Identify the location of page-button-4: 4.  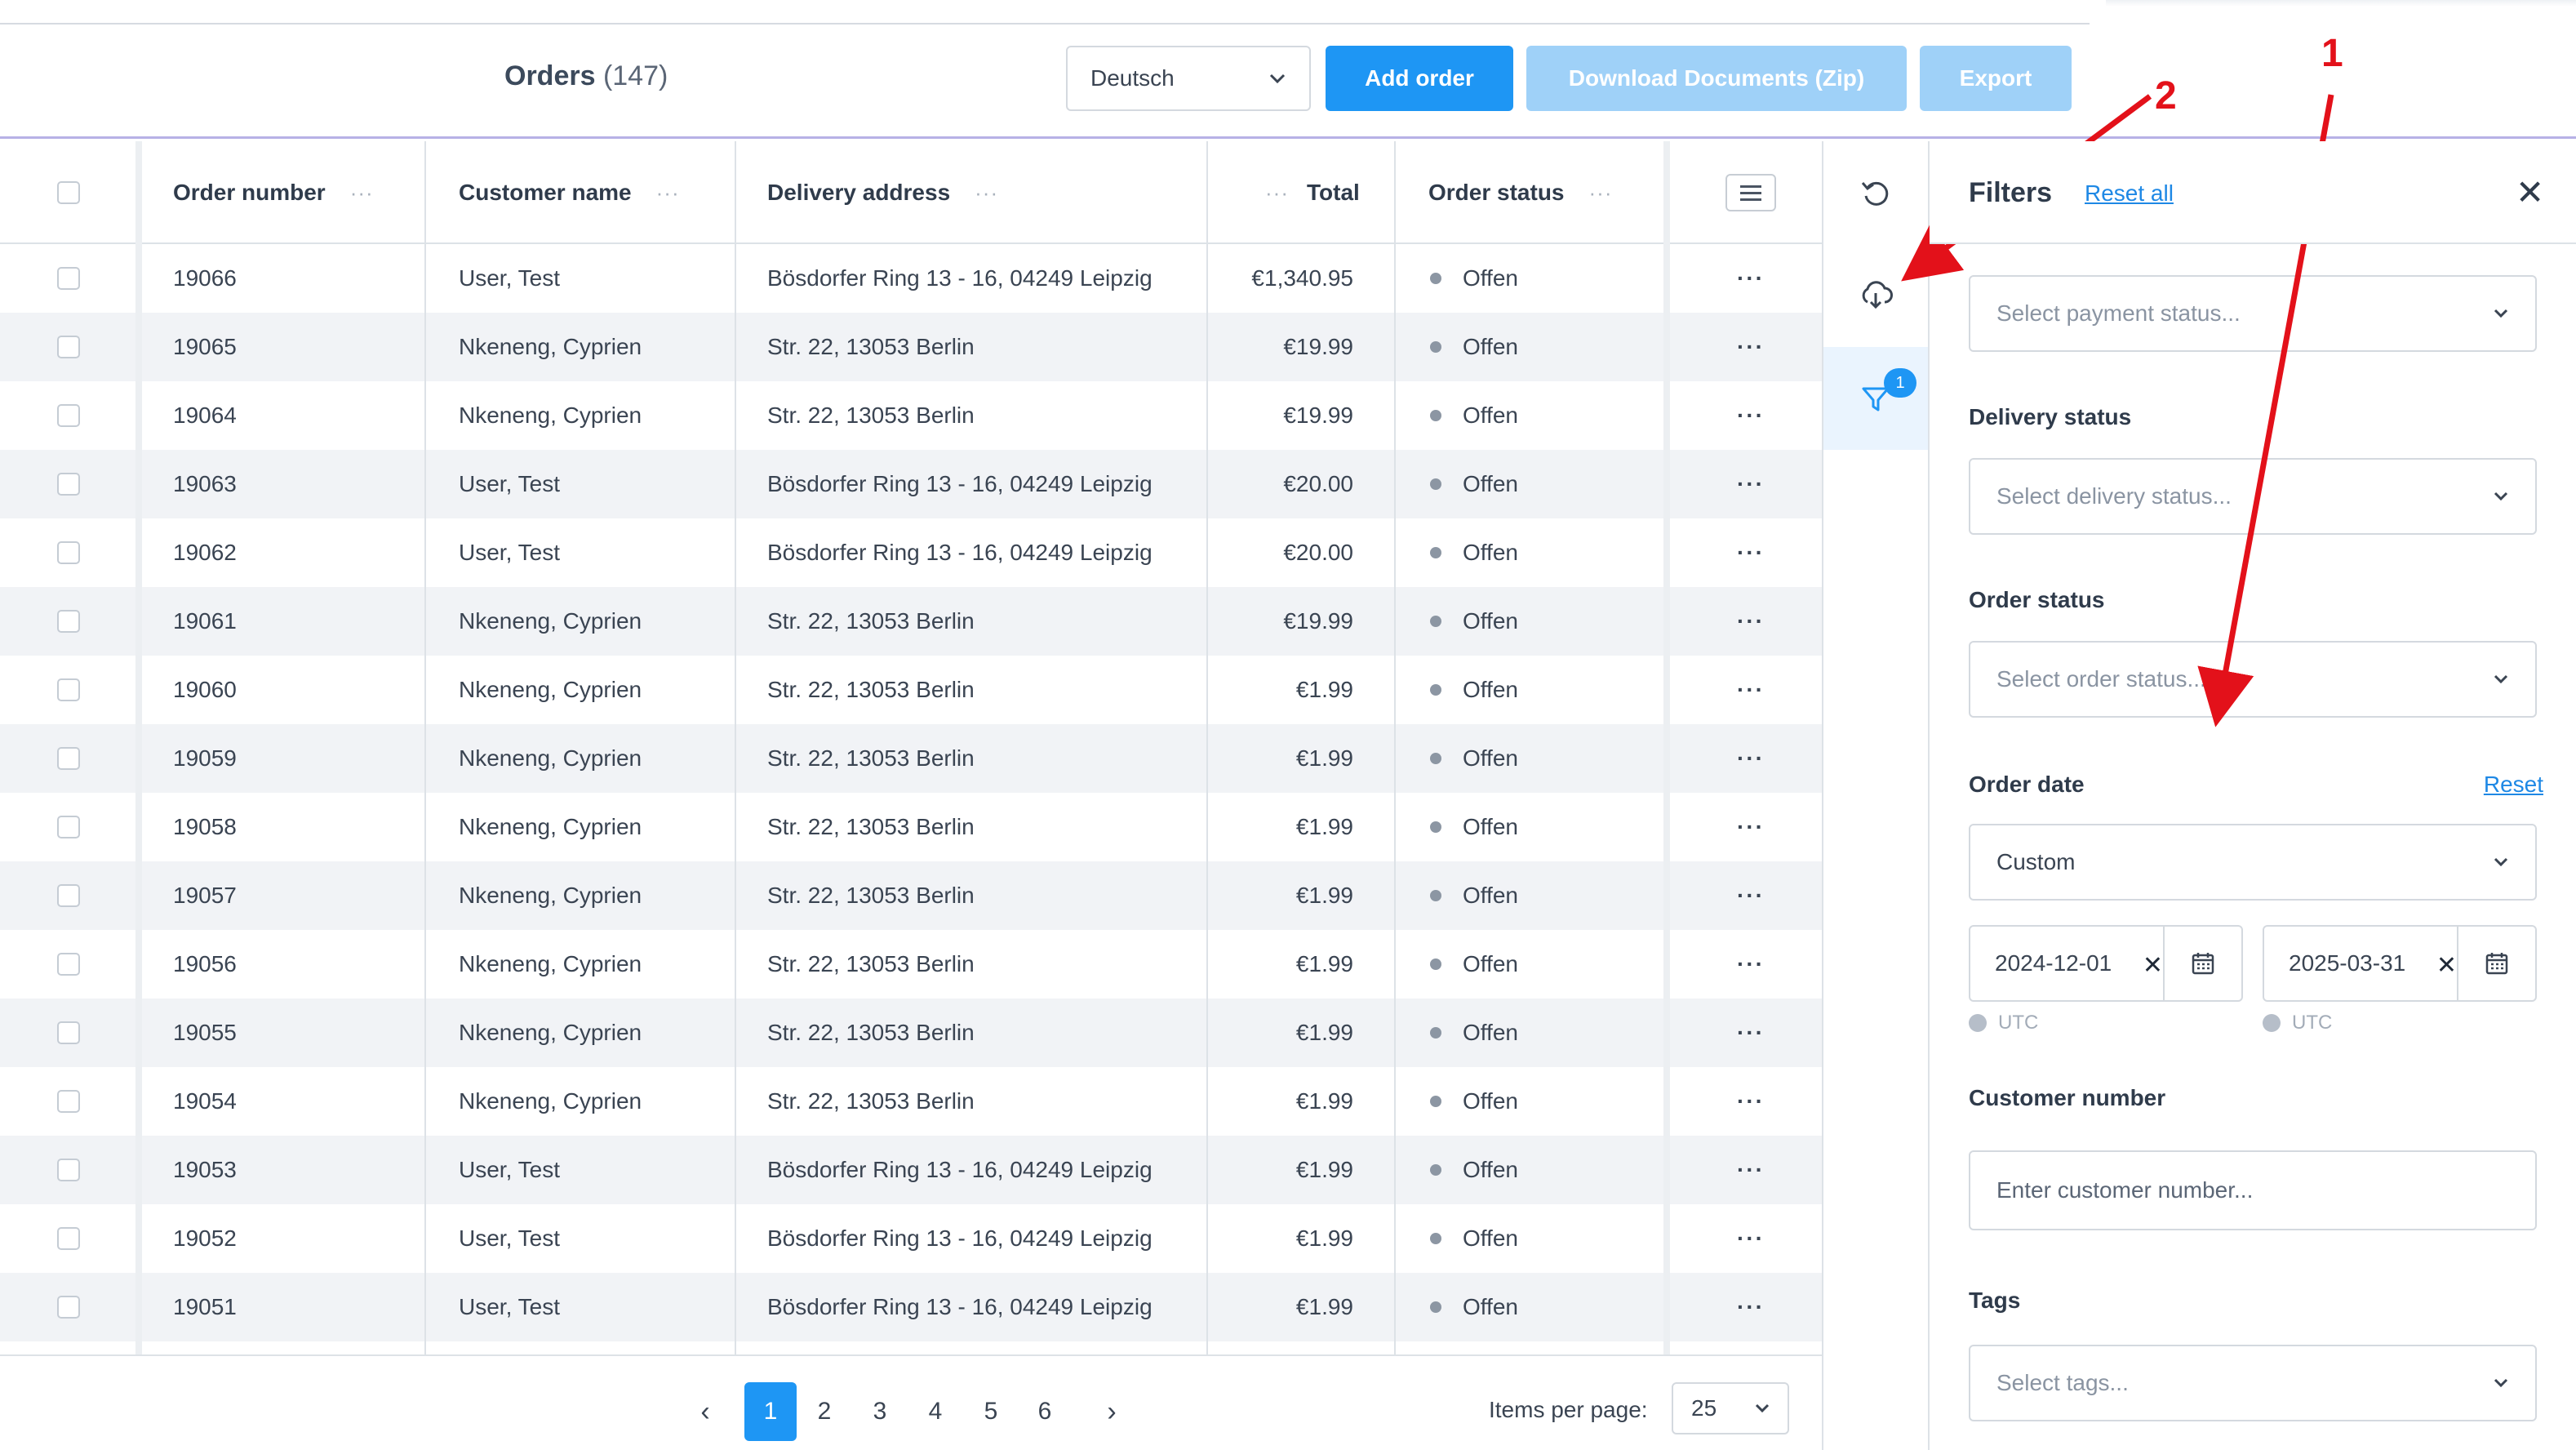
(935, 1411).